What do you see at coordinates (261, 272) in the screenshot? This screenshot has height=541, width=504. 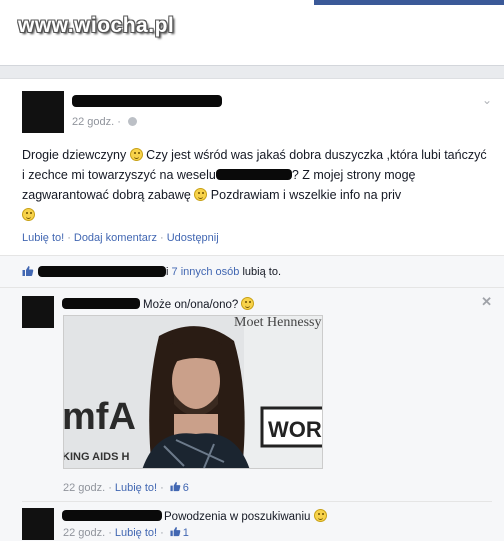 I see `likes-suffix: lubią to.` at bounding box center [261, 272].